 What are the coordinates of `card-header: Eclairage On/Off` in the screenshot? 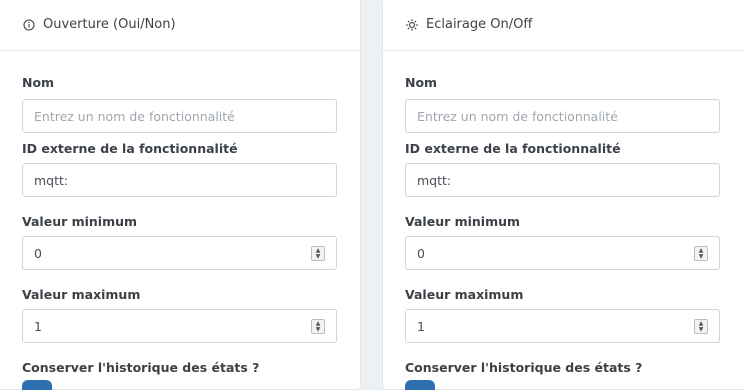 It's located at (563, 25).